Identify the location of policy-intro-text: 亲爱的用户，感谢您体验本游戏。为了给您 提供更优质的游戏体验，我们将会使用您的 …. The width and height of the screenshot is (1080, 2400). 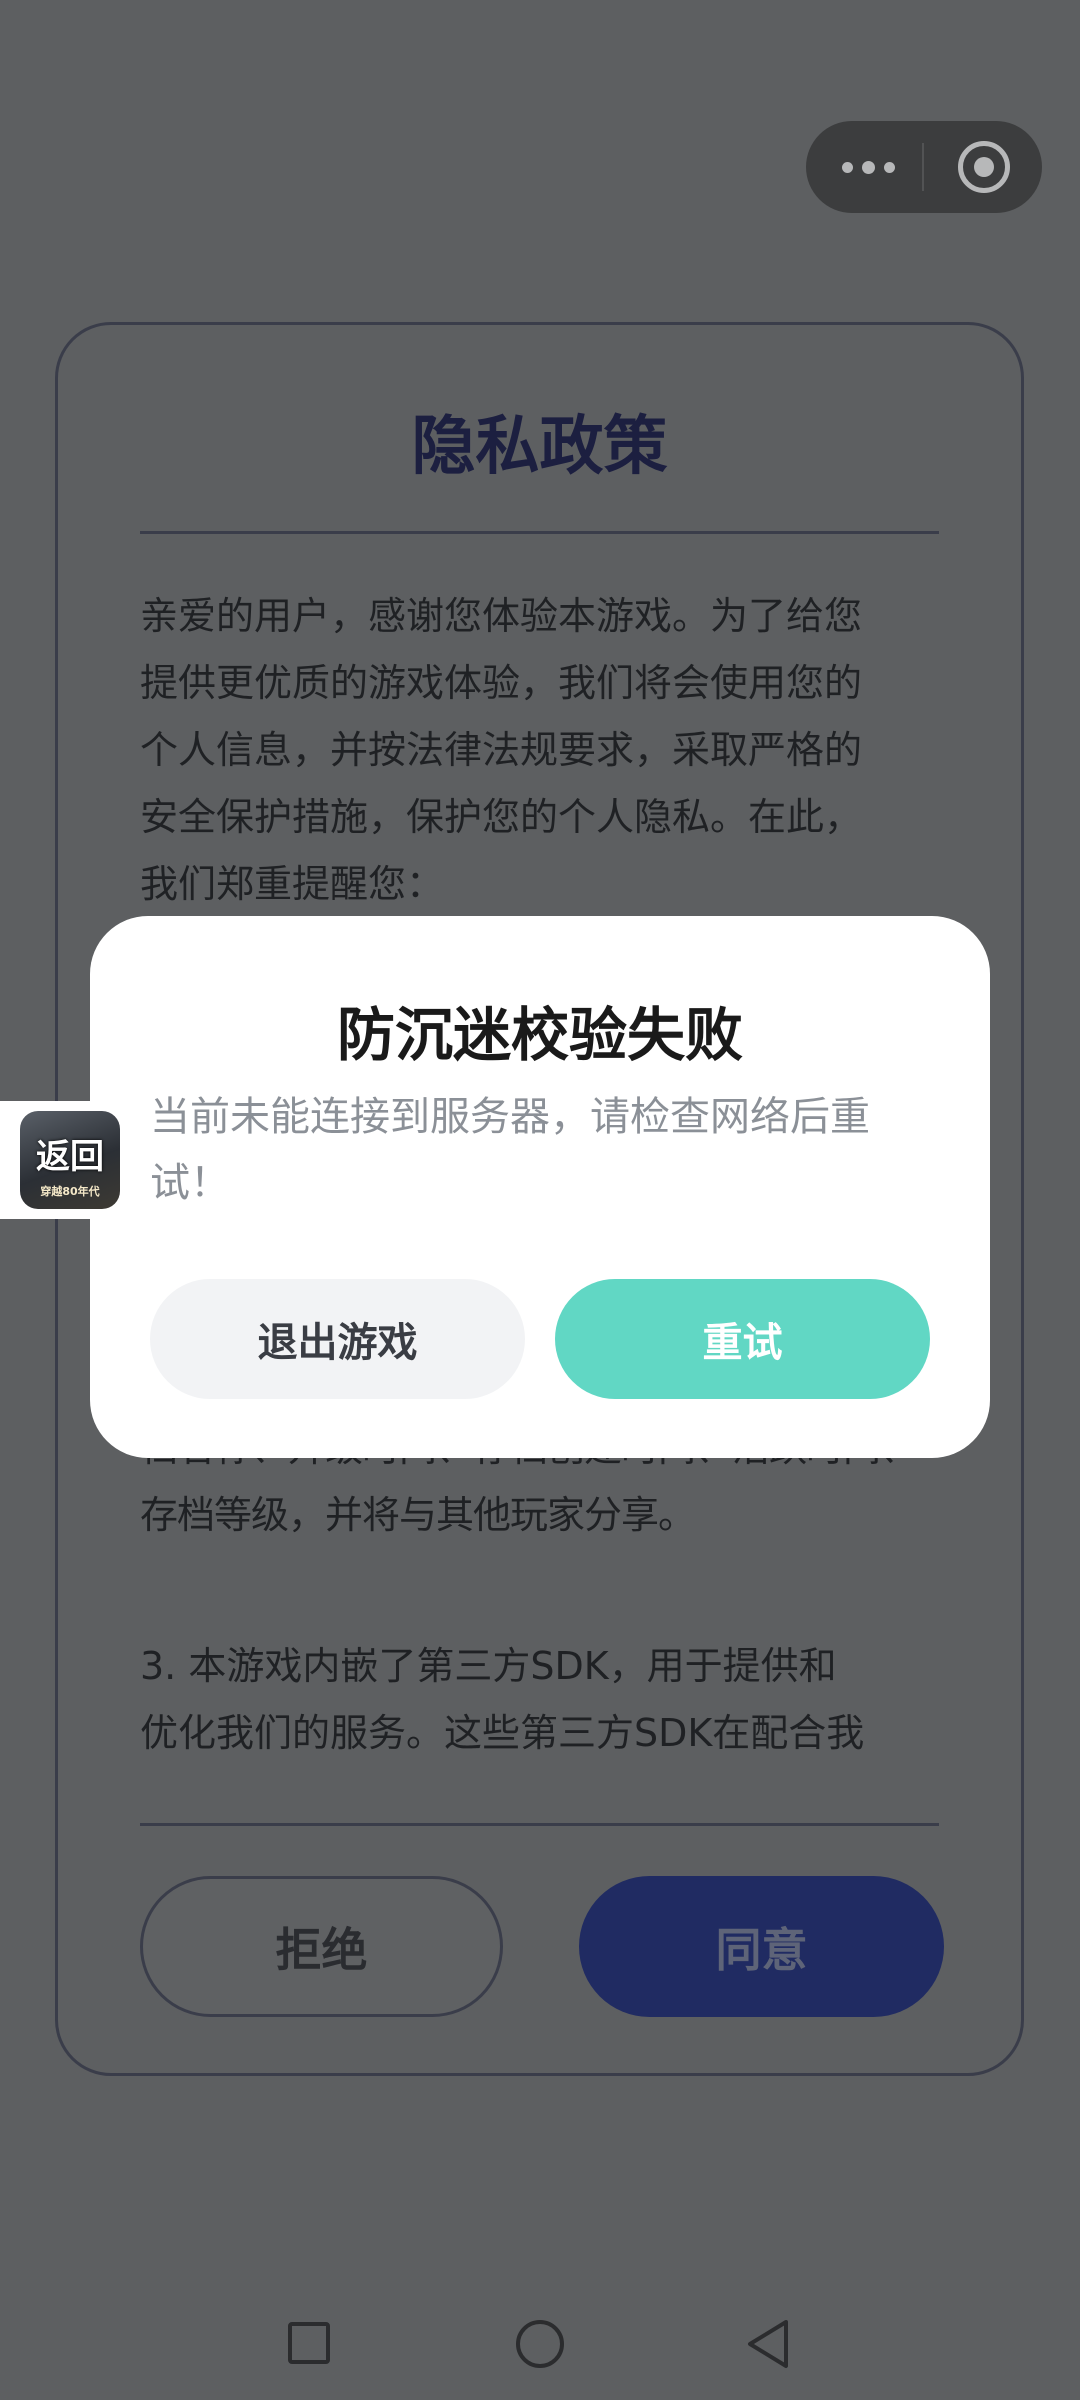
(501, 750).